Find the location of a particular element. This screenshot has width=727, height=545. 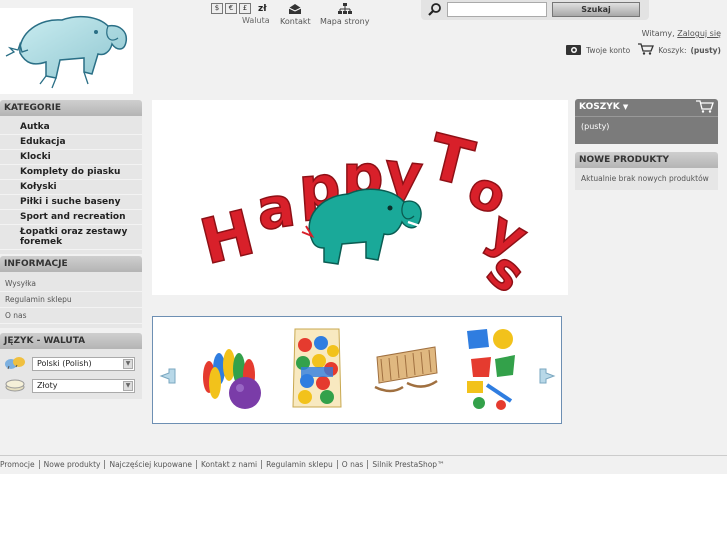

product-cradle-image is located at coordinates (406, 368).